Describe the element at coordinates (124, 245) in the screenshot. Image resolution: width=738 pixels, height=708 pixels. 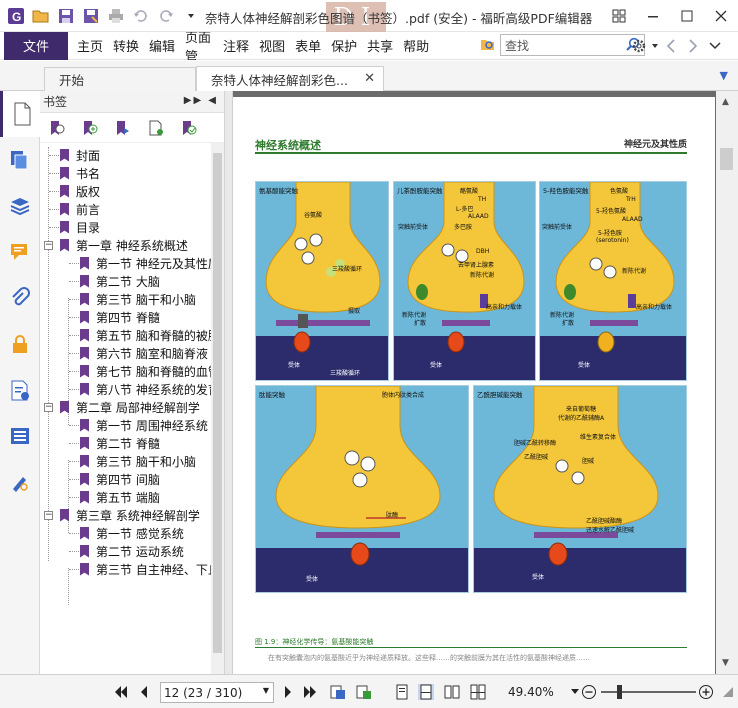
I see `bookmark-chapter: 第一章 神经系统概述` at that location.